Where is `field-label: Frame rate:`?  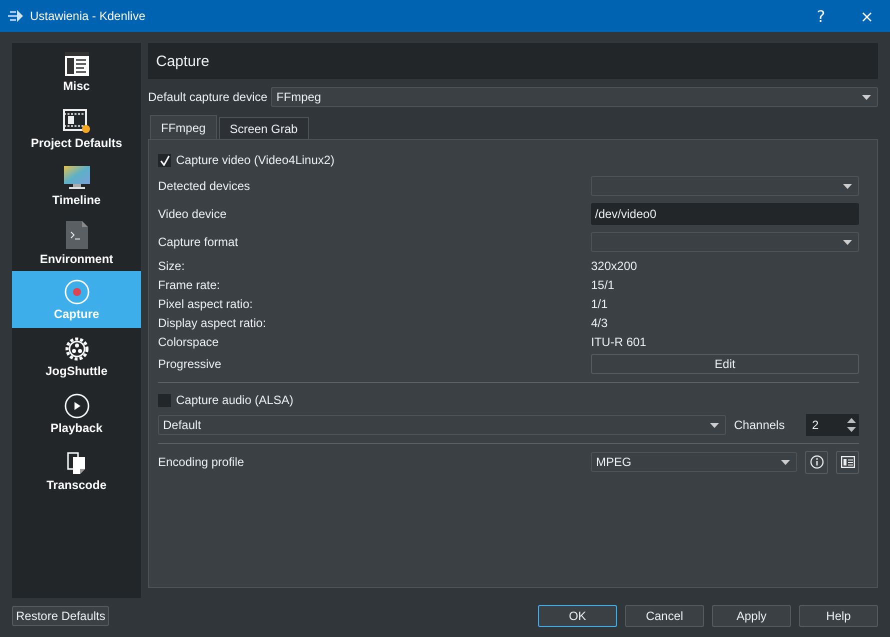 field-label: Frame rate: is located at coordinates (190, 285).